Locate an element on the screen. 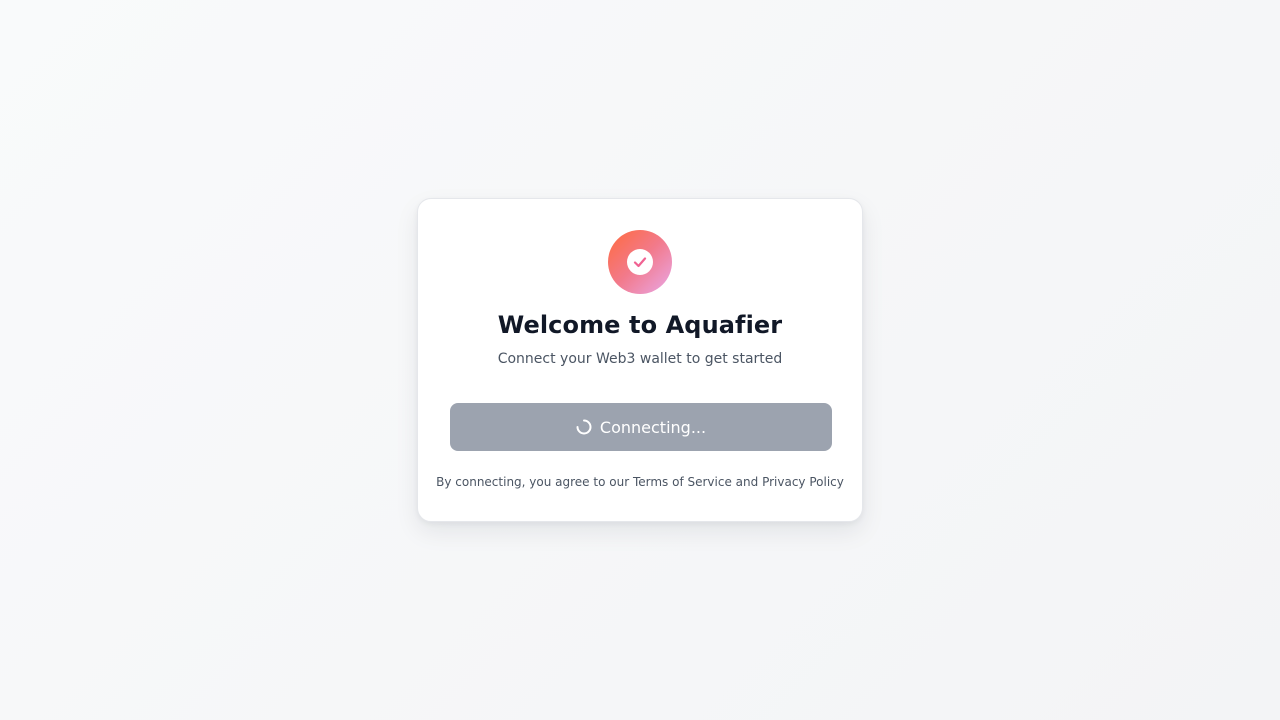  page-title: Welcome to Aquafier is located at coordinates (640, 325).